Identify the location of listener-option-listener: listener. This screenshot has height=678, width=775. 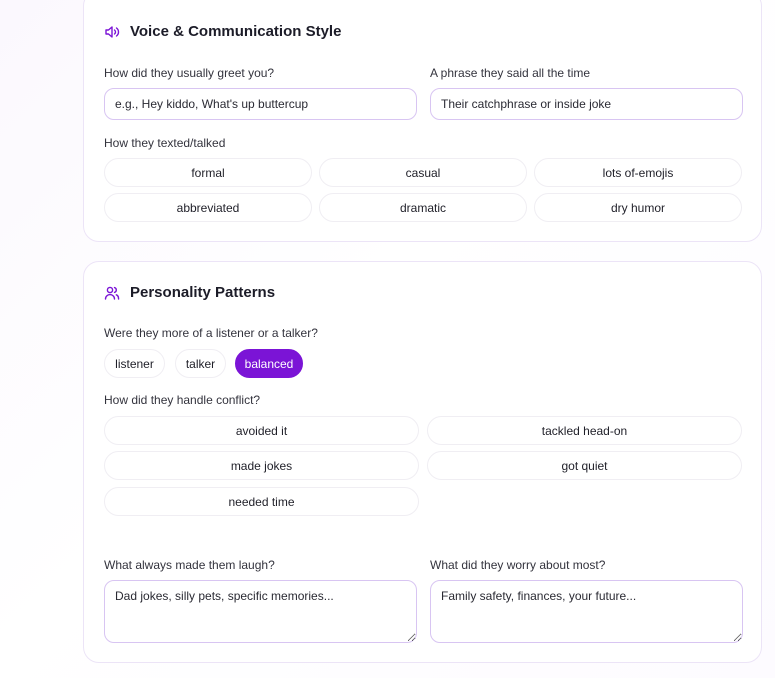
(134, 363).